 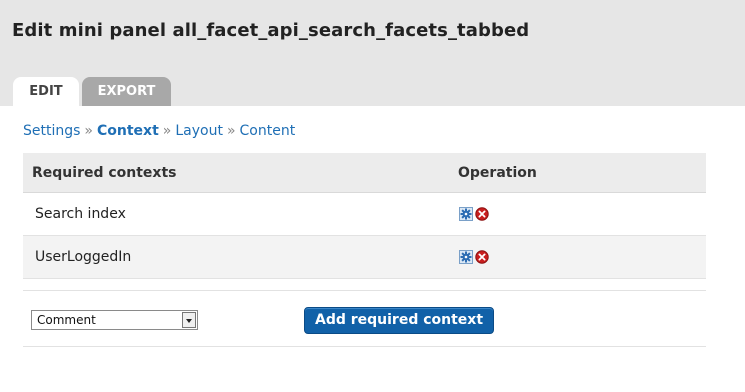 What do you see at coordinates (128, 131) in the screenshot?
I see `breadcrumb-context: Context` at bounding box center [128, 131].